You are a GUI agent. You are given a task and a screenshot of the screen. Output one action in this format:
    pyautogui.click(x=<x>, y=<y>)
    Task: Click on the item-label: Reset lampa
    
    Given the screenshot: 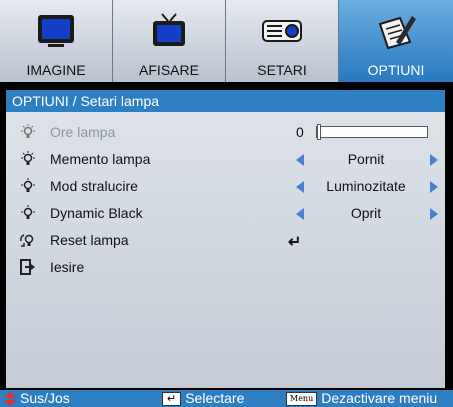 What is the action you would take?
    pyautogui.click(x=89, y=240)
    